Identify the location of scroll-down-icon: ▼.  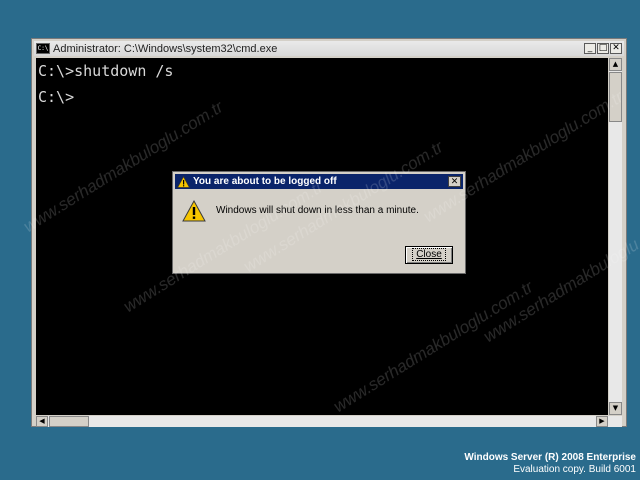
(615, 408).